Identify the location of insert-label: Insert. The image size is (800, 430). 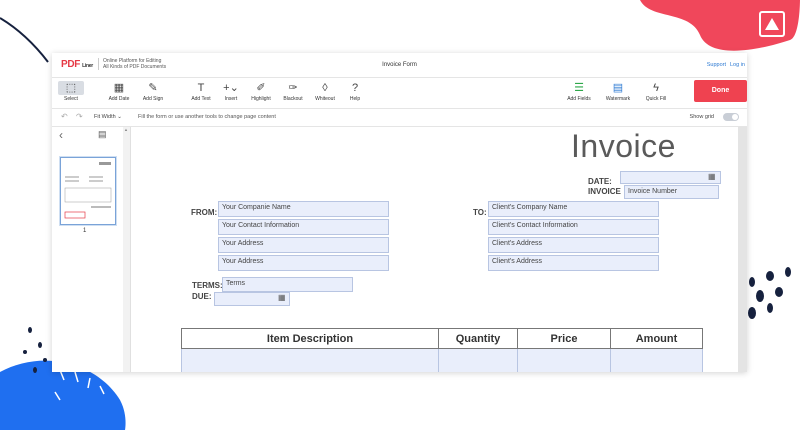
(231, 99).